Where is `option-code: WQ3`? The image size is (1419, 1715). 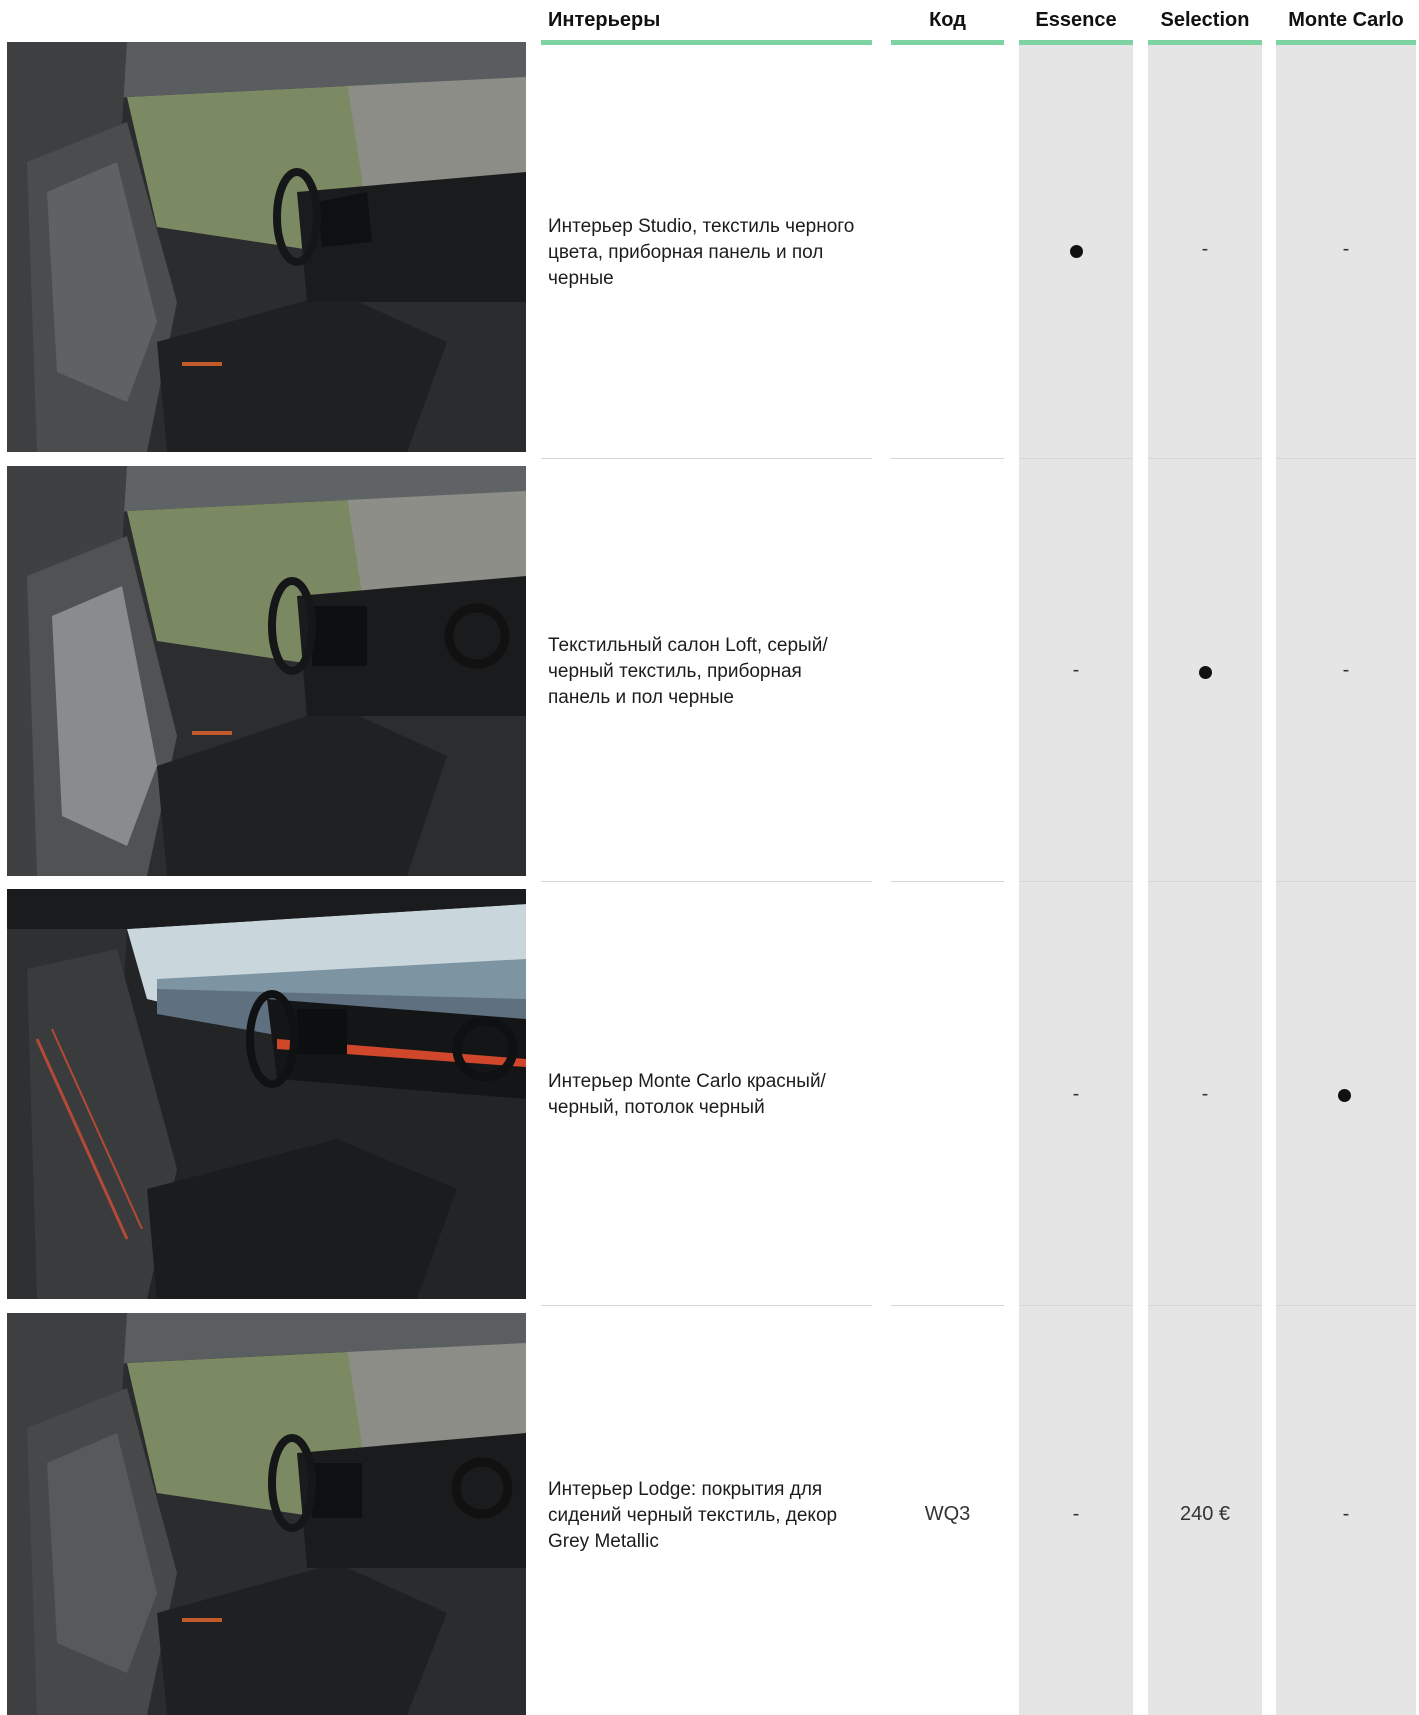 option-code: WQ3 is located at coordinates (947, 1514).